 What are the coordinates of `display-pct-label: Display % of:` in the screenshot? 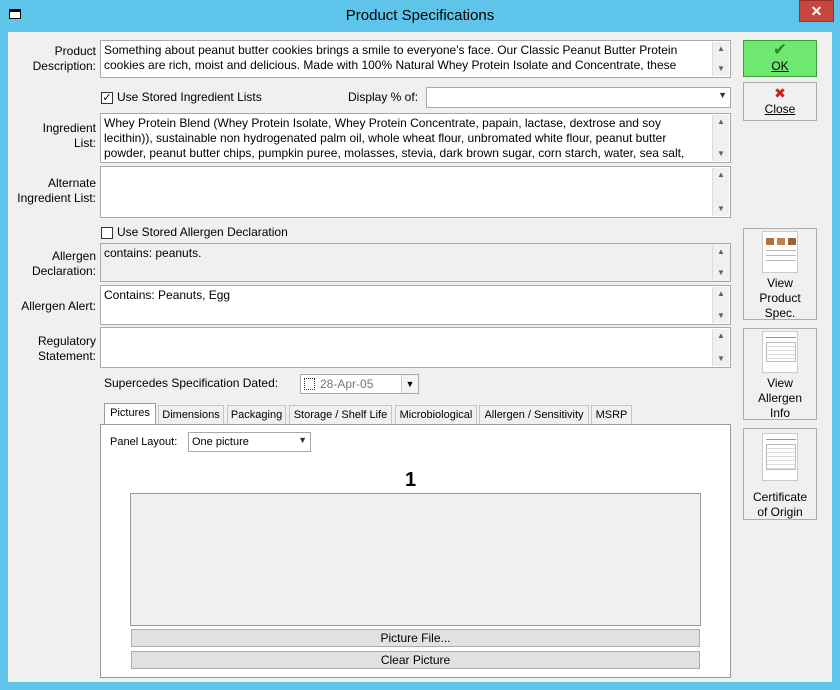 It's located at (383, 97).